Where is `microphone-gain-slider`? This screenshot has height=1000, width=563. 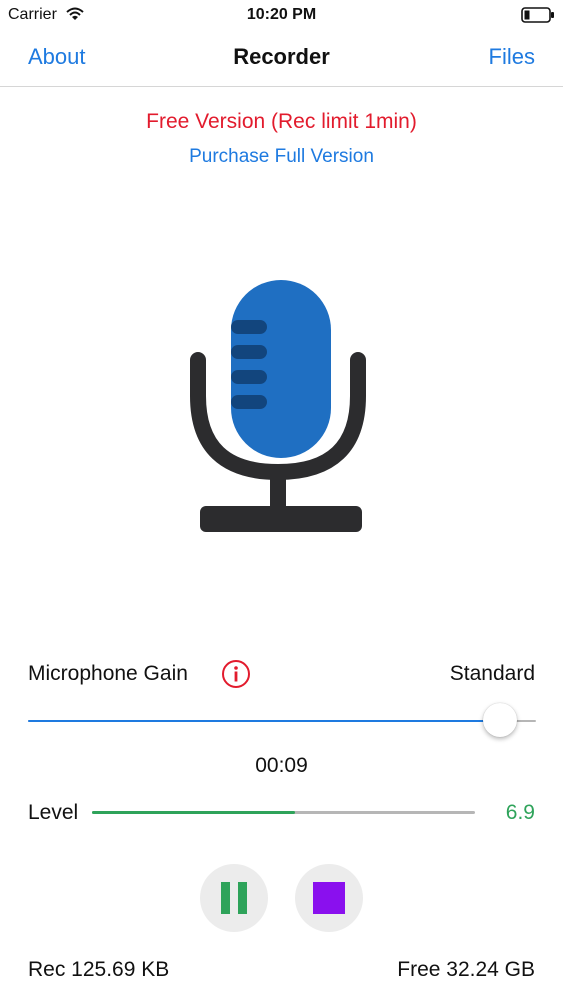
microphone-gain-slider is located at coordinates (282, 721).